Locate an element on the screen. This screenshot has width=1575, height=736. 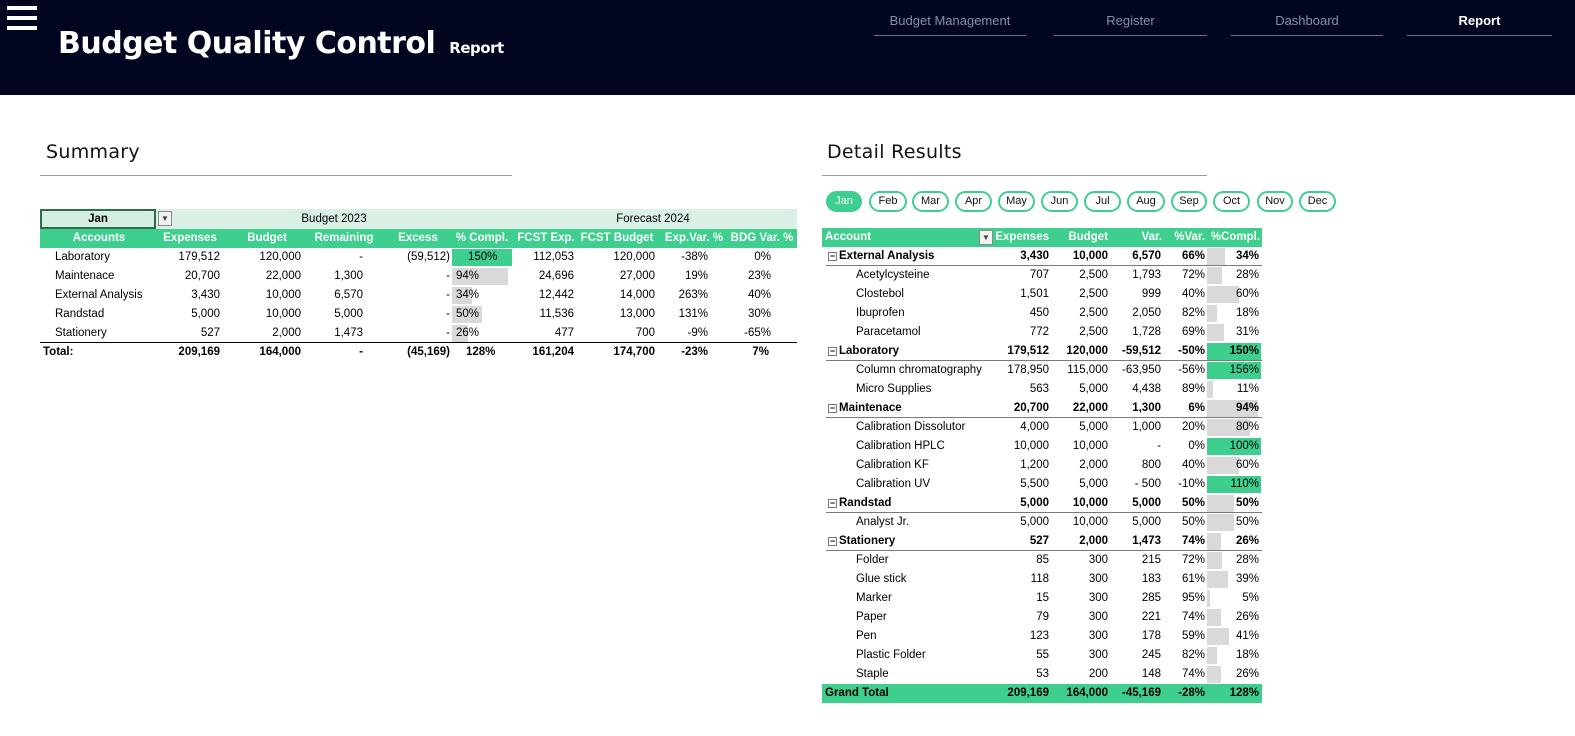
nav-budget-management: Budget Management is located at coordinates (950, 24).